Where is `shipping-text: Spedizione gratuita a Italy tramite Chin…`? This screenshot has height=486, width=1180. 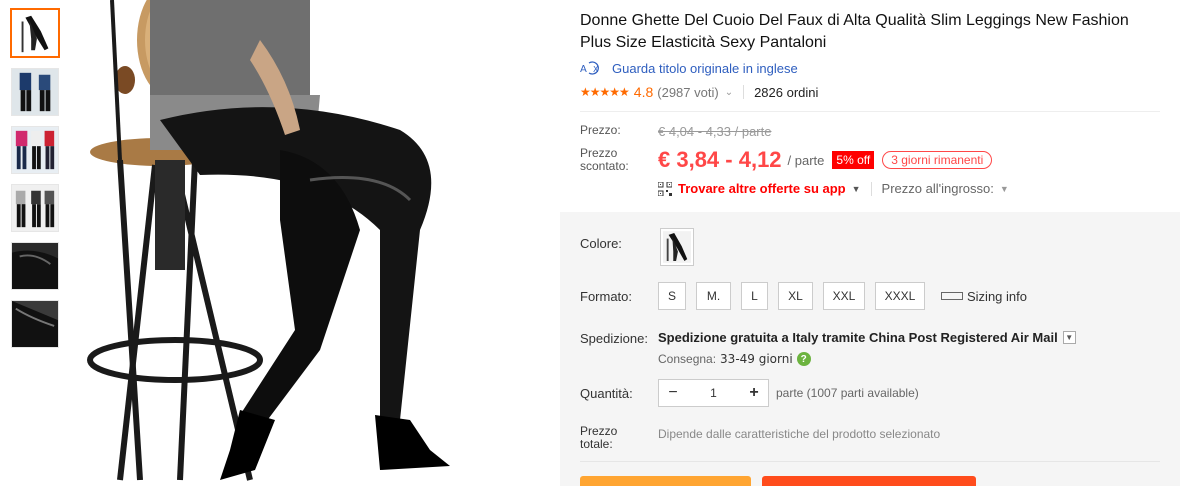
shipping-text: Spedizione gratuita a Italy tramite Chin… is located at coordinates (858, 337).